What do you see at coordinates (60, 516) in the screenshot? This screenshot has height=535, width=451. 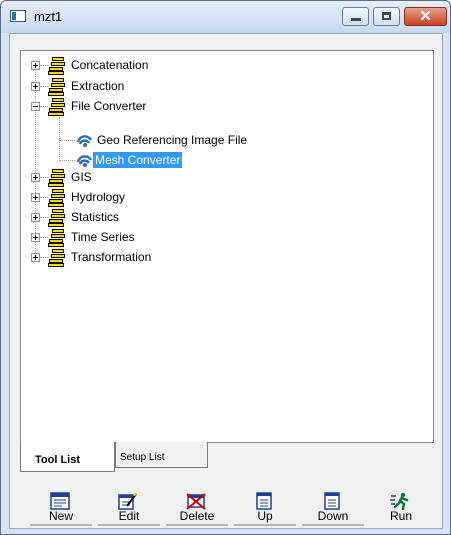 I see `new-button-label: New` at bounding box center [60, 516].